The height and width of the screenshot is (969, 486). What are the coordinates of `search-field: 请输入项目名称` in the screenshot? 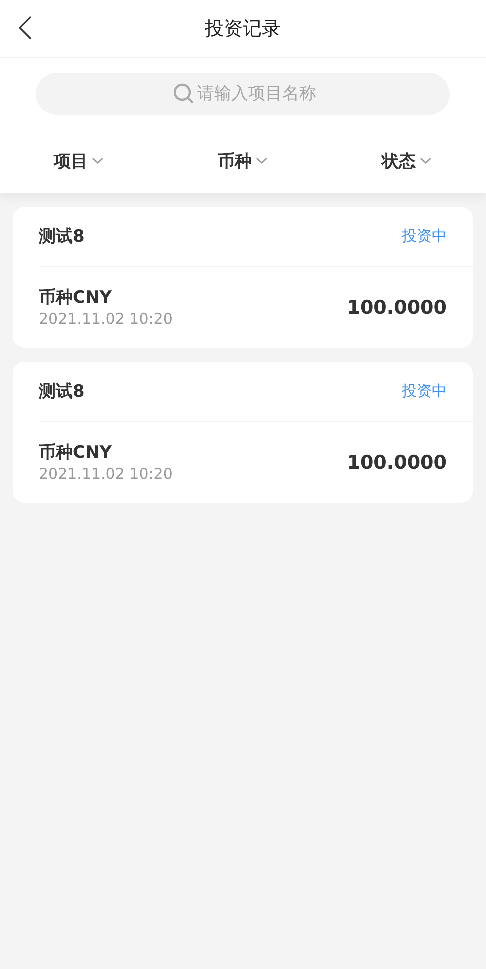 It's located at (243, 94).